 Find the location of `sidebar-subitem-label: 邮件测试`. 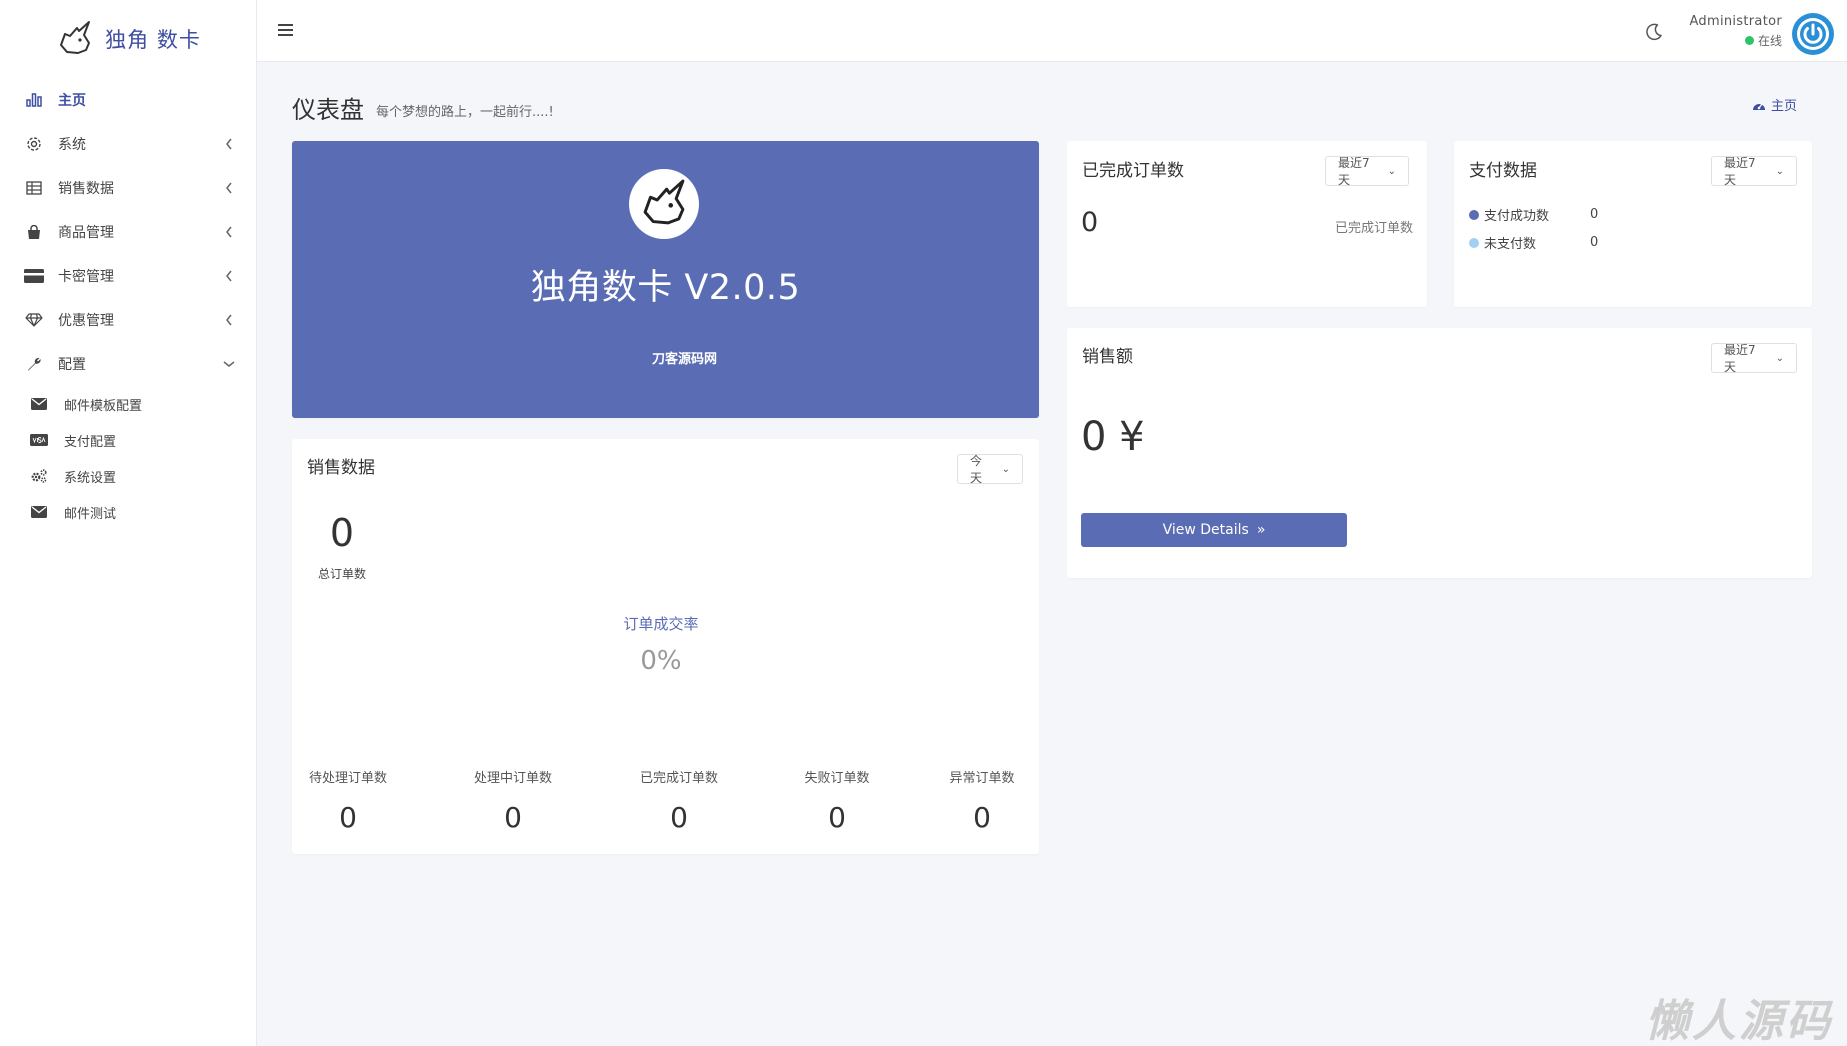

sidebar-subitem-label: 邮件测试 is located at coordinates (90, 514).